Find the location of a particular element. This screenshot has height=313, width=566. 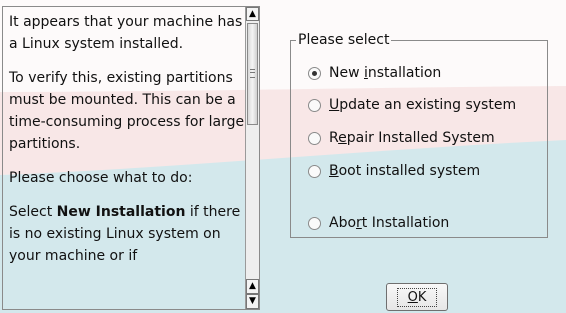

radio-label-repair-installed-system: Repair Installed System is located at coordinates (412, 138).